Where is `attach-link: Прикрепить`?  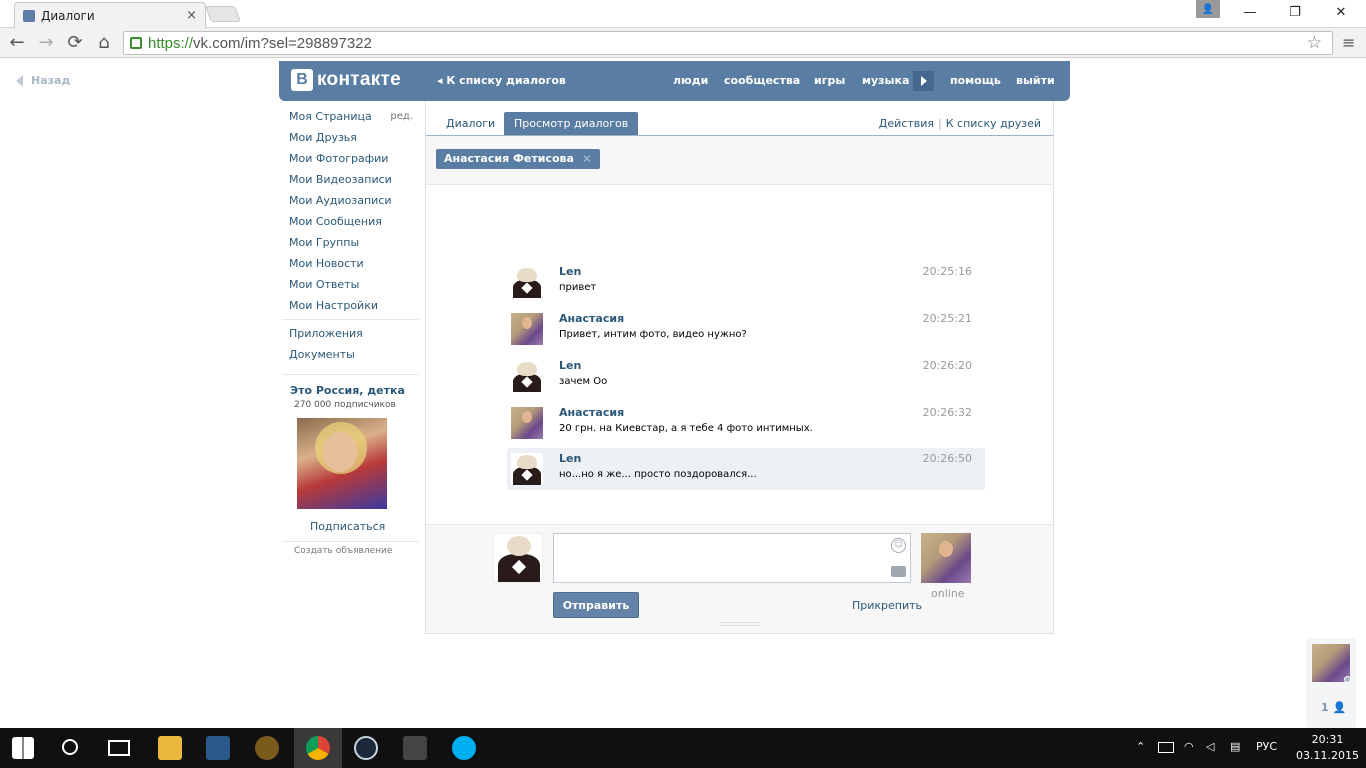
attach-link: Прикрепить is located at coordinates (887, 605).